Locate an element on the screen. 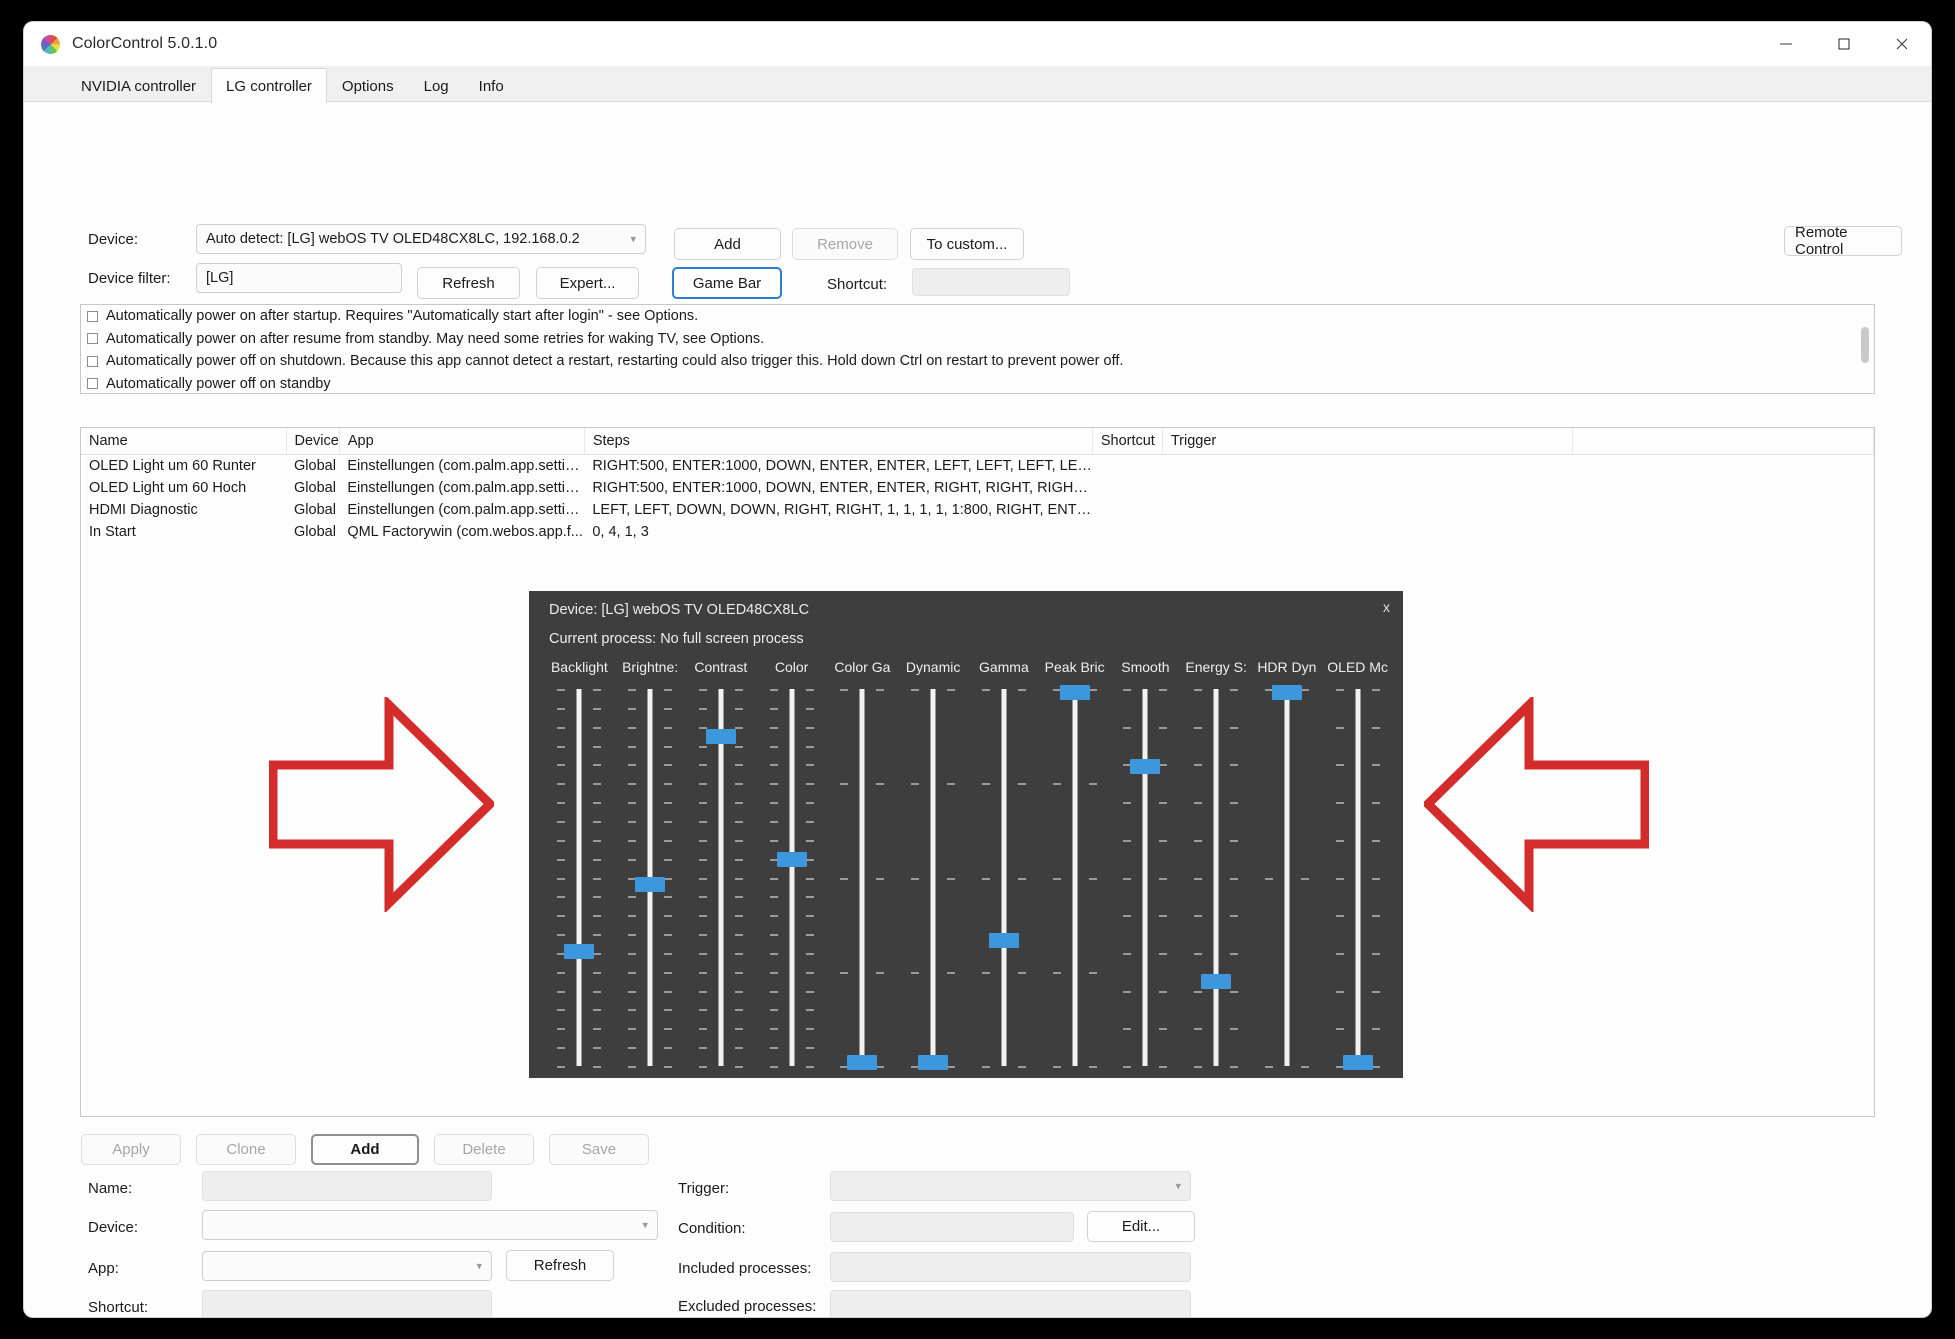 This screenshot has height=1339, width=1955. add-device-button: Add is located at coordinates (727, 244).